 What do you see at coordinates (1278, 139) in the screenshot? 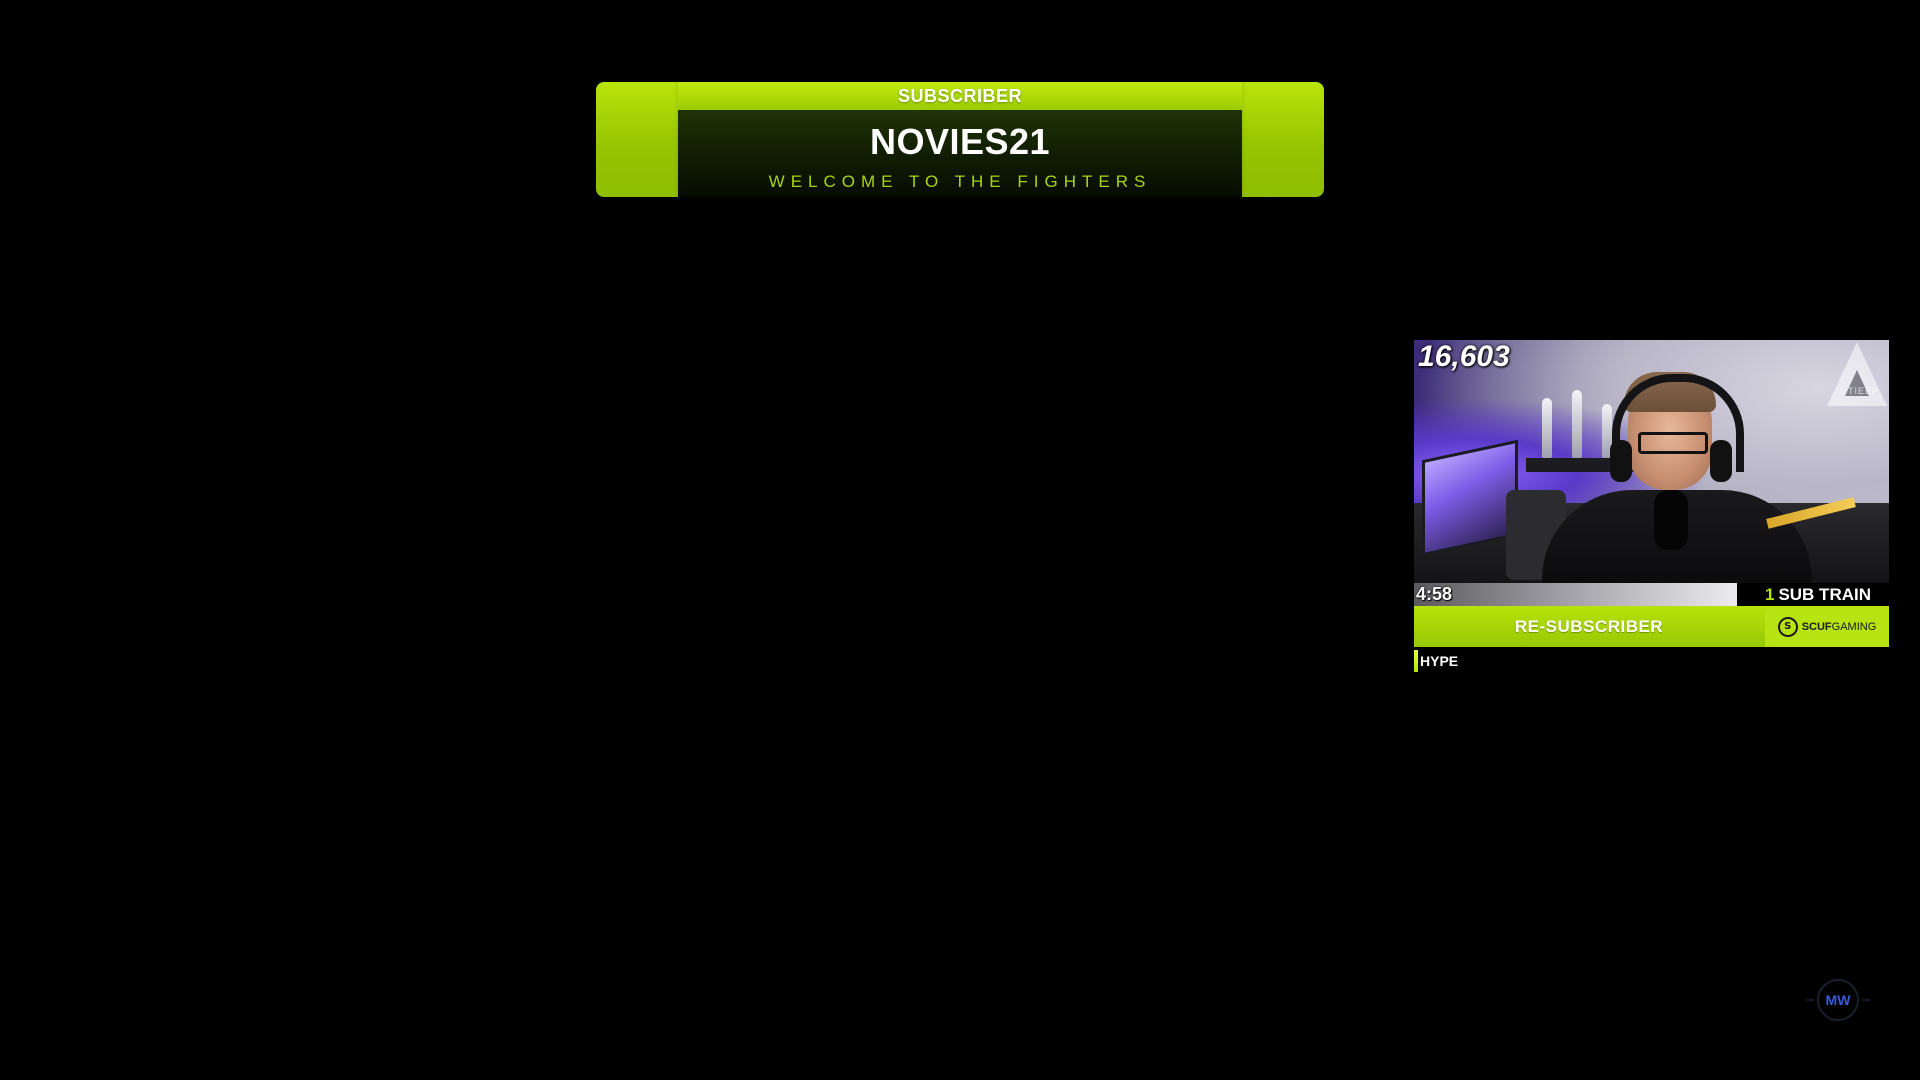
I see `alert-right-wing` at bounding box center [1278, 139].